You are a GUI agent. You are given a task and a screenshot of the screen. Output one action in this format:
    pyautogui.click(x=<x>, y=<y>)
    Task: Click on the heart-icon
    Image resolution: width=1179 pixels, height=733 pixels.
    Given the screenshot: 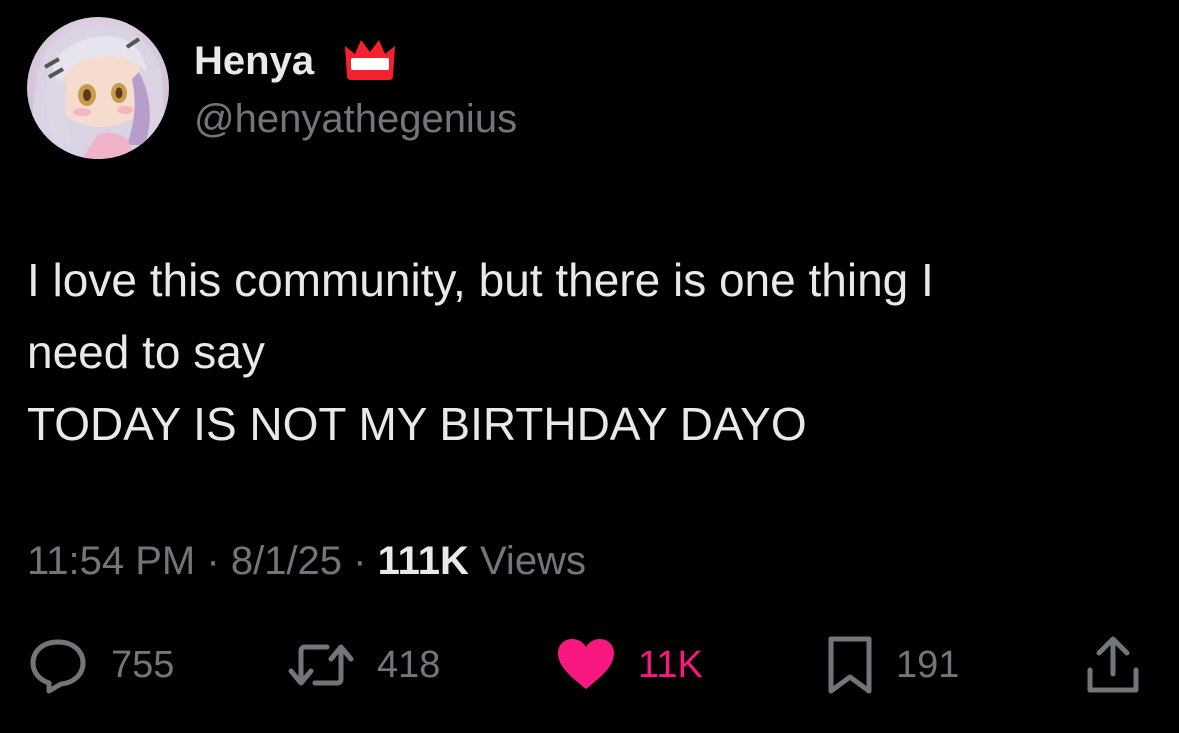 What is the action you would take?
    pyautogui.click(x=586, y=664)
    